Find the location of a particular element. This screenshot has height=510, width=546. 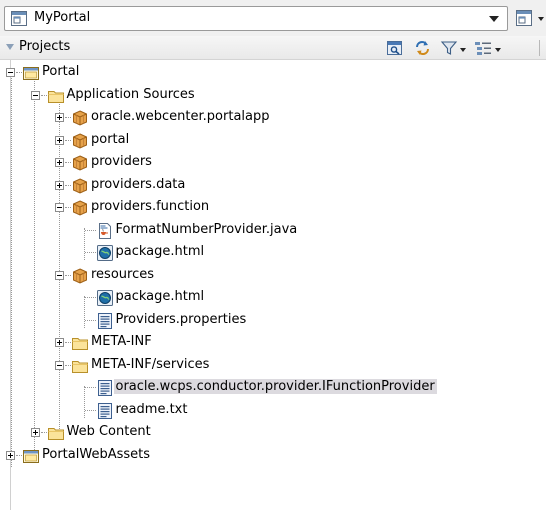

tree-node: providers is located at coordinates (273, 163).